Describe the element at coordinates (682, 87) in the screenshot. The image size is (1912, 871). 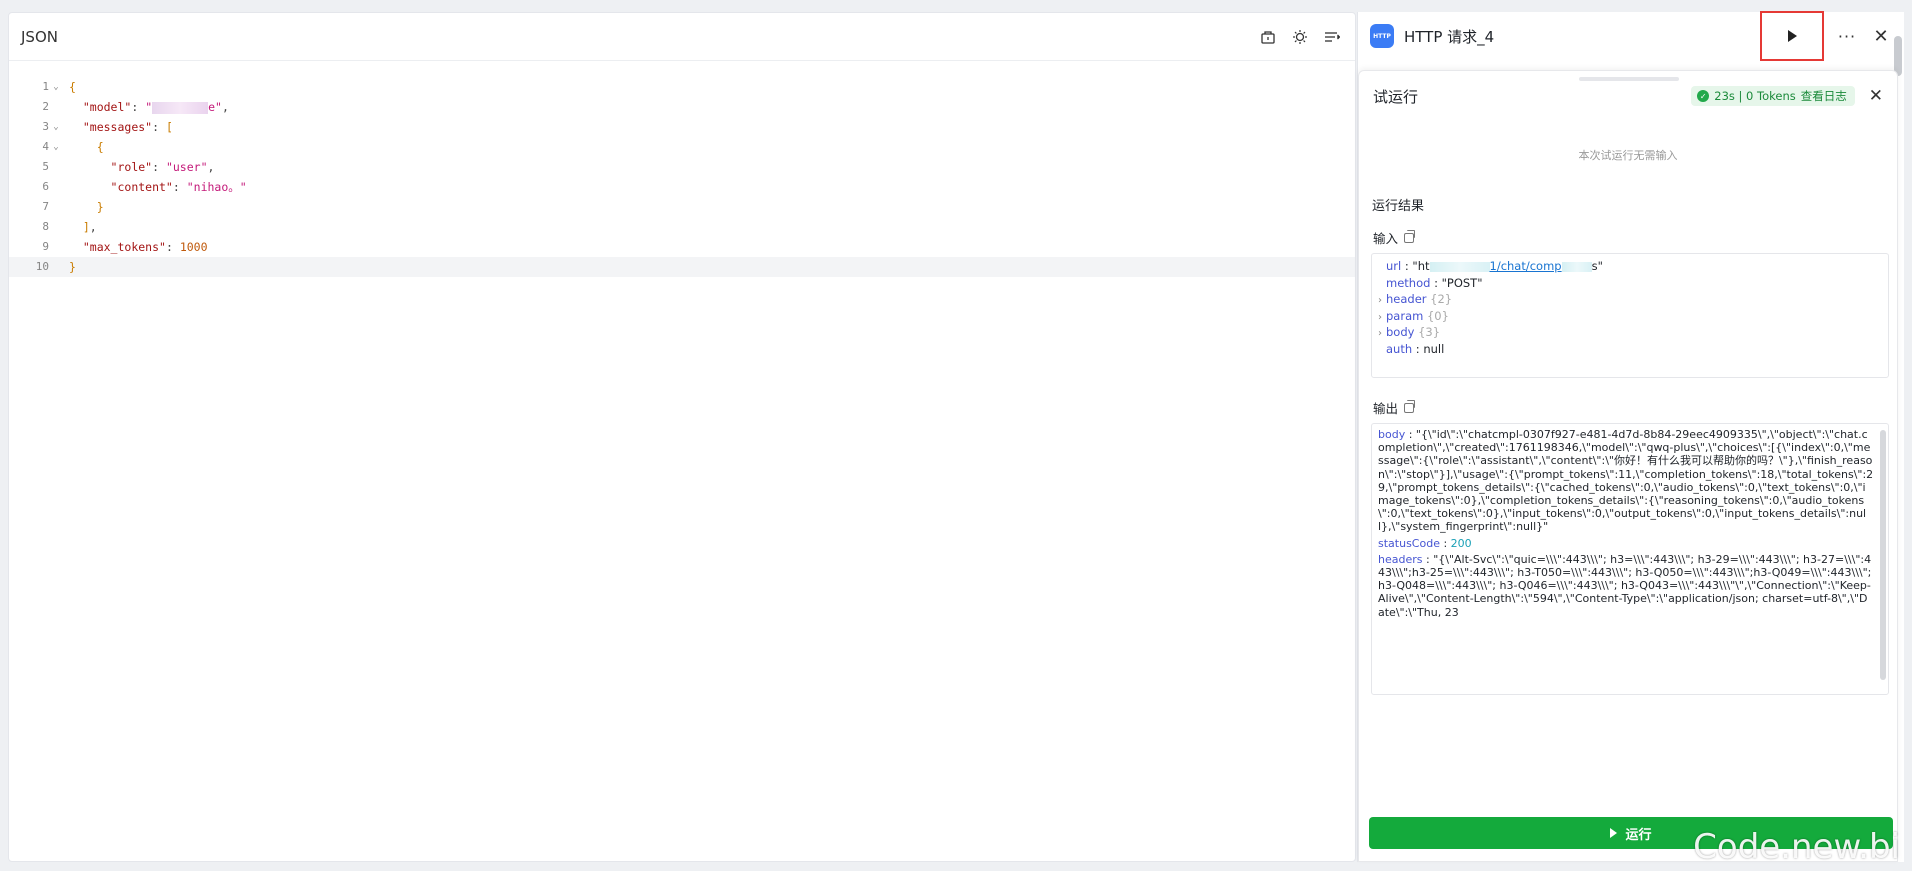
I see `code-line: 1 ⌄ {` at that location.